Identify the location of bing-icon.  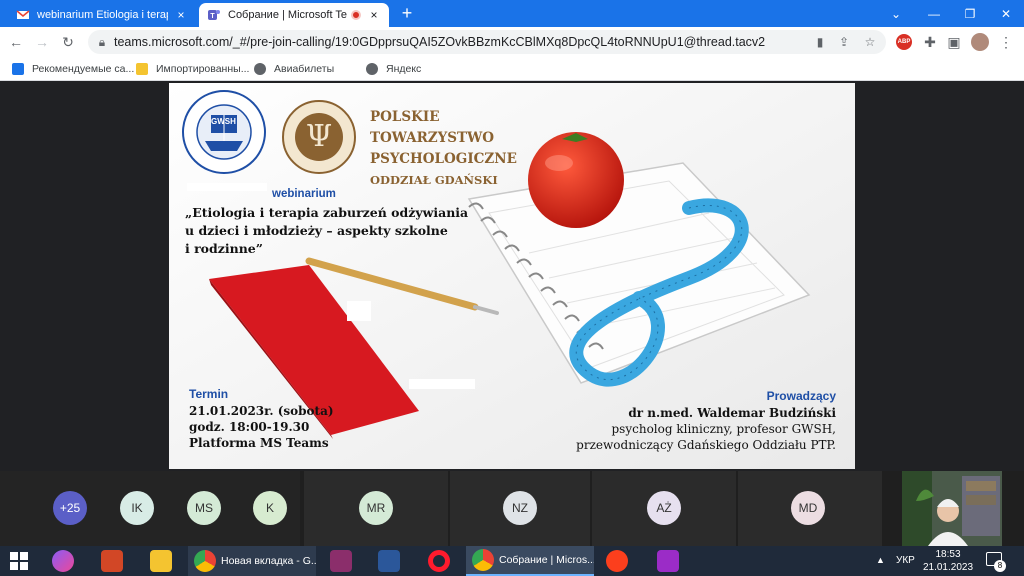
(18, 69).